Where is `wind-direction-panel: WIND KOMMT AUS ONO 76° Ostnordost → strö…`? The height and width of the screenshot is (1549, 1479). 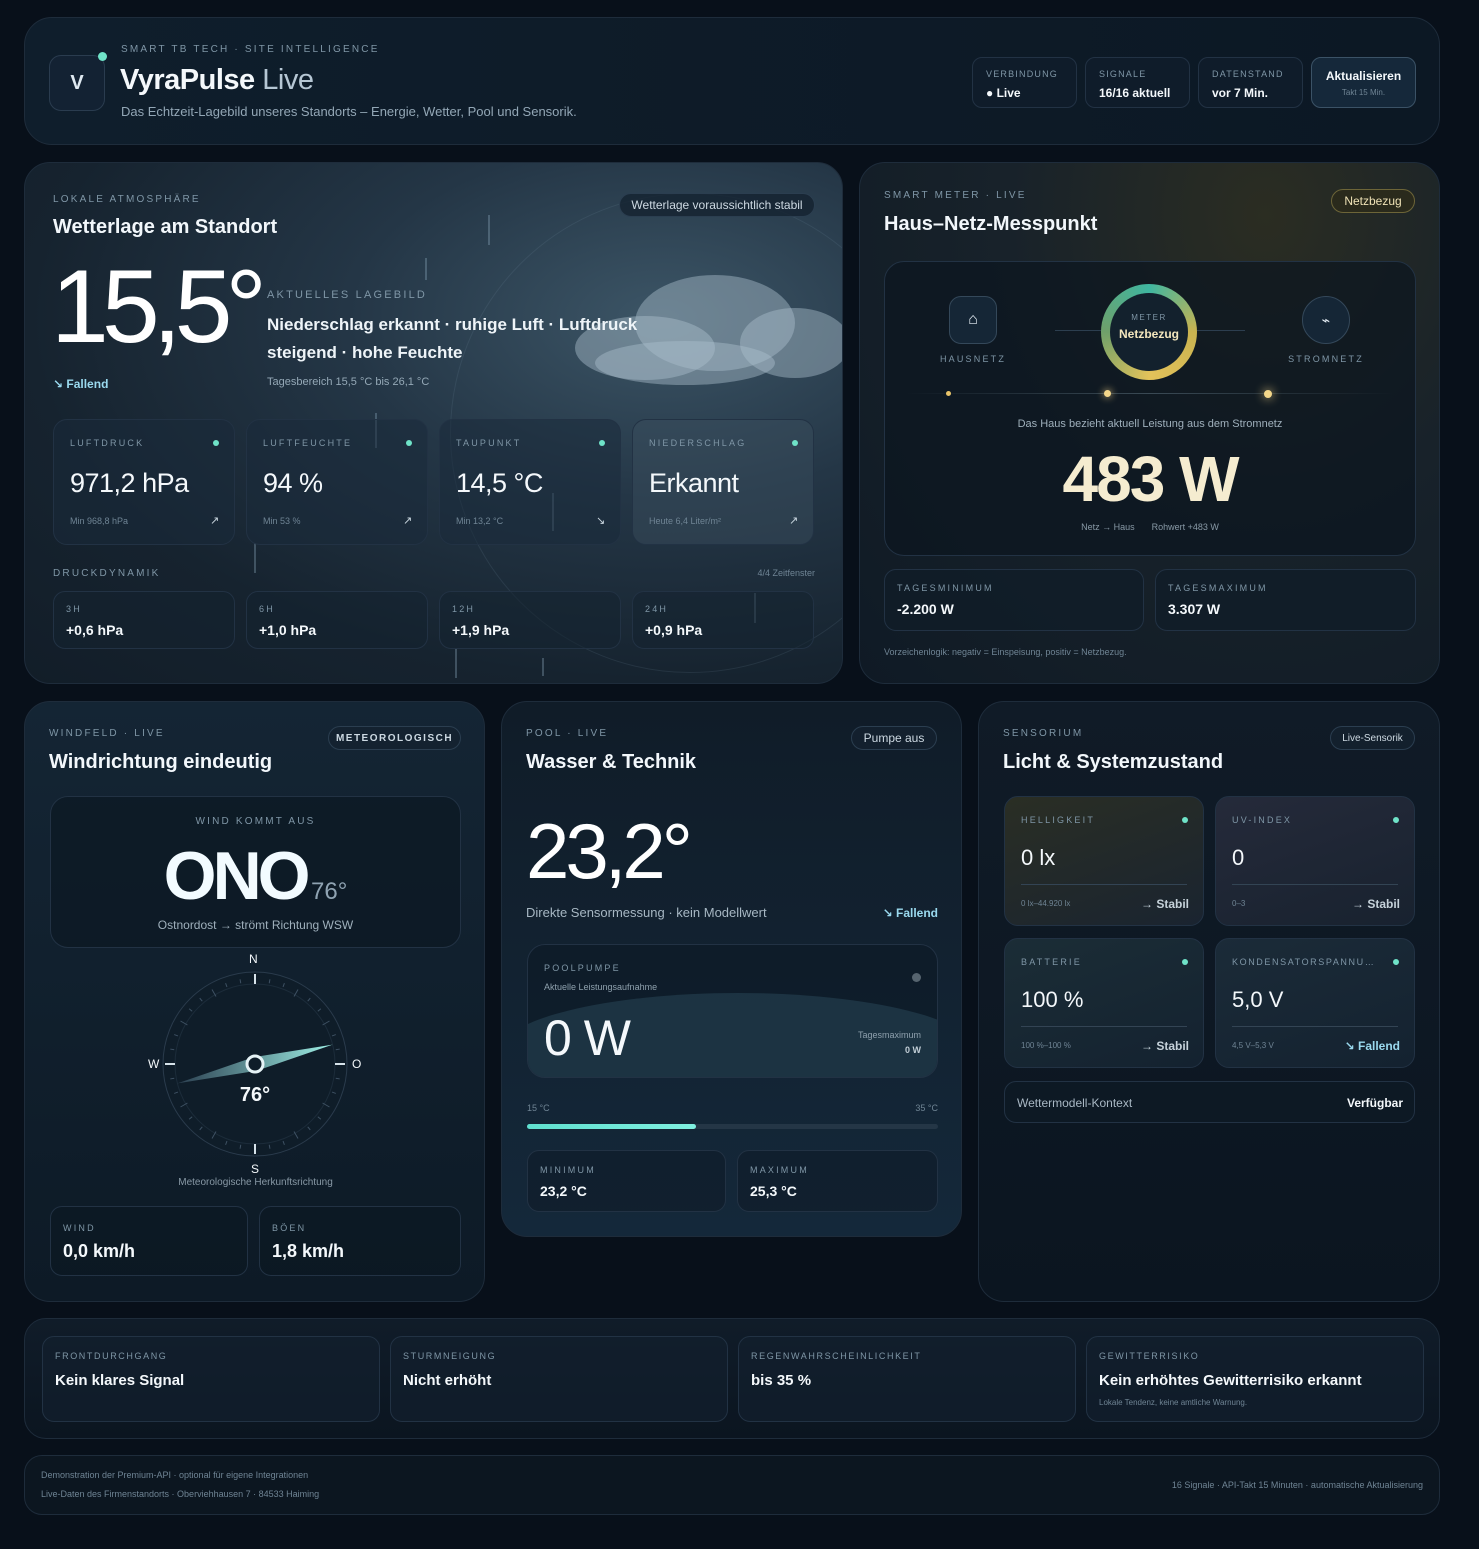
wind-direction-panel: WIND KOMMT AUS ONO 76° Ostnordost → strö… is located at coordinates (255, 872).